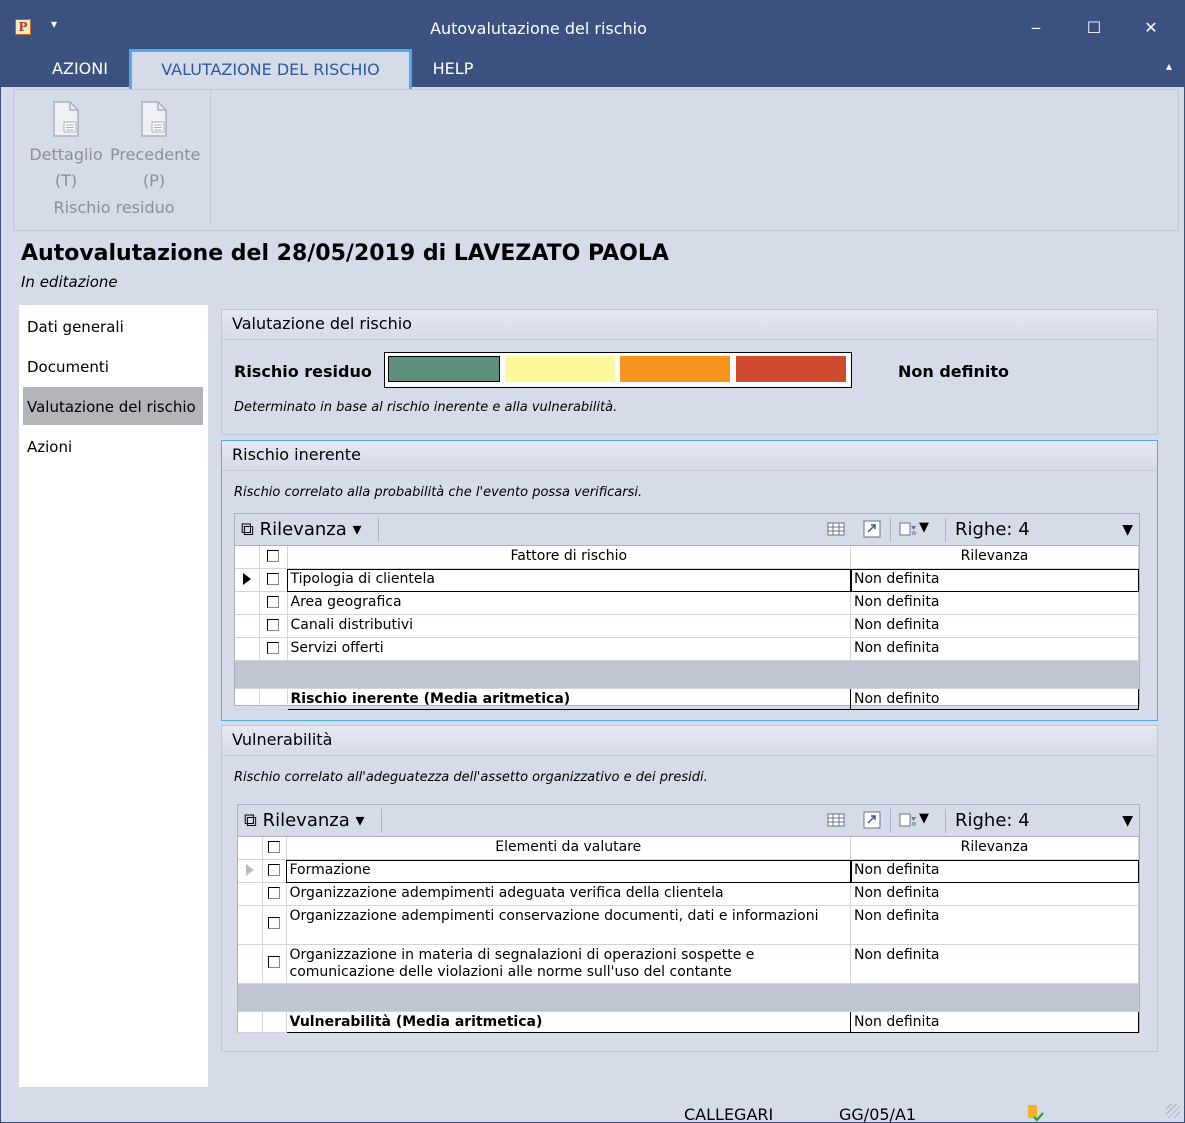 Image resolution: width=1185 pixels, height=1123 pixels. Describe the element at coordinates (114, 207) in the screenshot. I see `ribbon-group-label: Rischio residuo` at that location.